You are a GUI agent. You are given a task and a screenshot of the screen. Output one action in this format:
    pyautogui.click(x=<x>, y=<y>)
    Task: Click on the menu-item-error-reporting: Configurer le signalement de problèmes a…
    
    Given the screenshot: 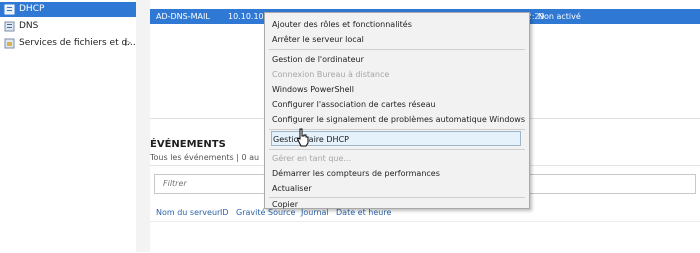 What is the action you would take?
    pyautogui.click(x=398, y=119)
    